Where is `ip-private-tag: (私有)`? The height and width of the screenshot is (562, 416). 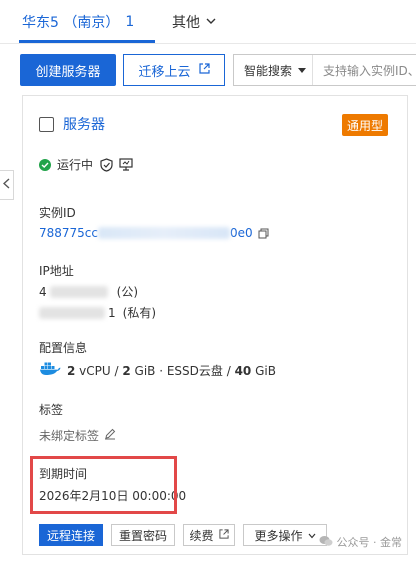 ip-private-tag: (私有) is located at coordinates (139, 313).